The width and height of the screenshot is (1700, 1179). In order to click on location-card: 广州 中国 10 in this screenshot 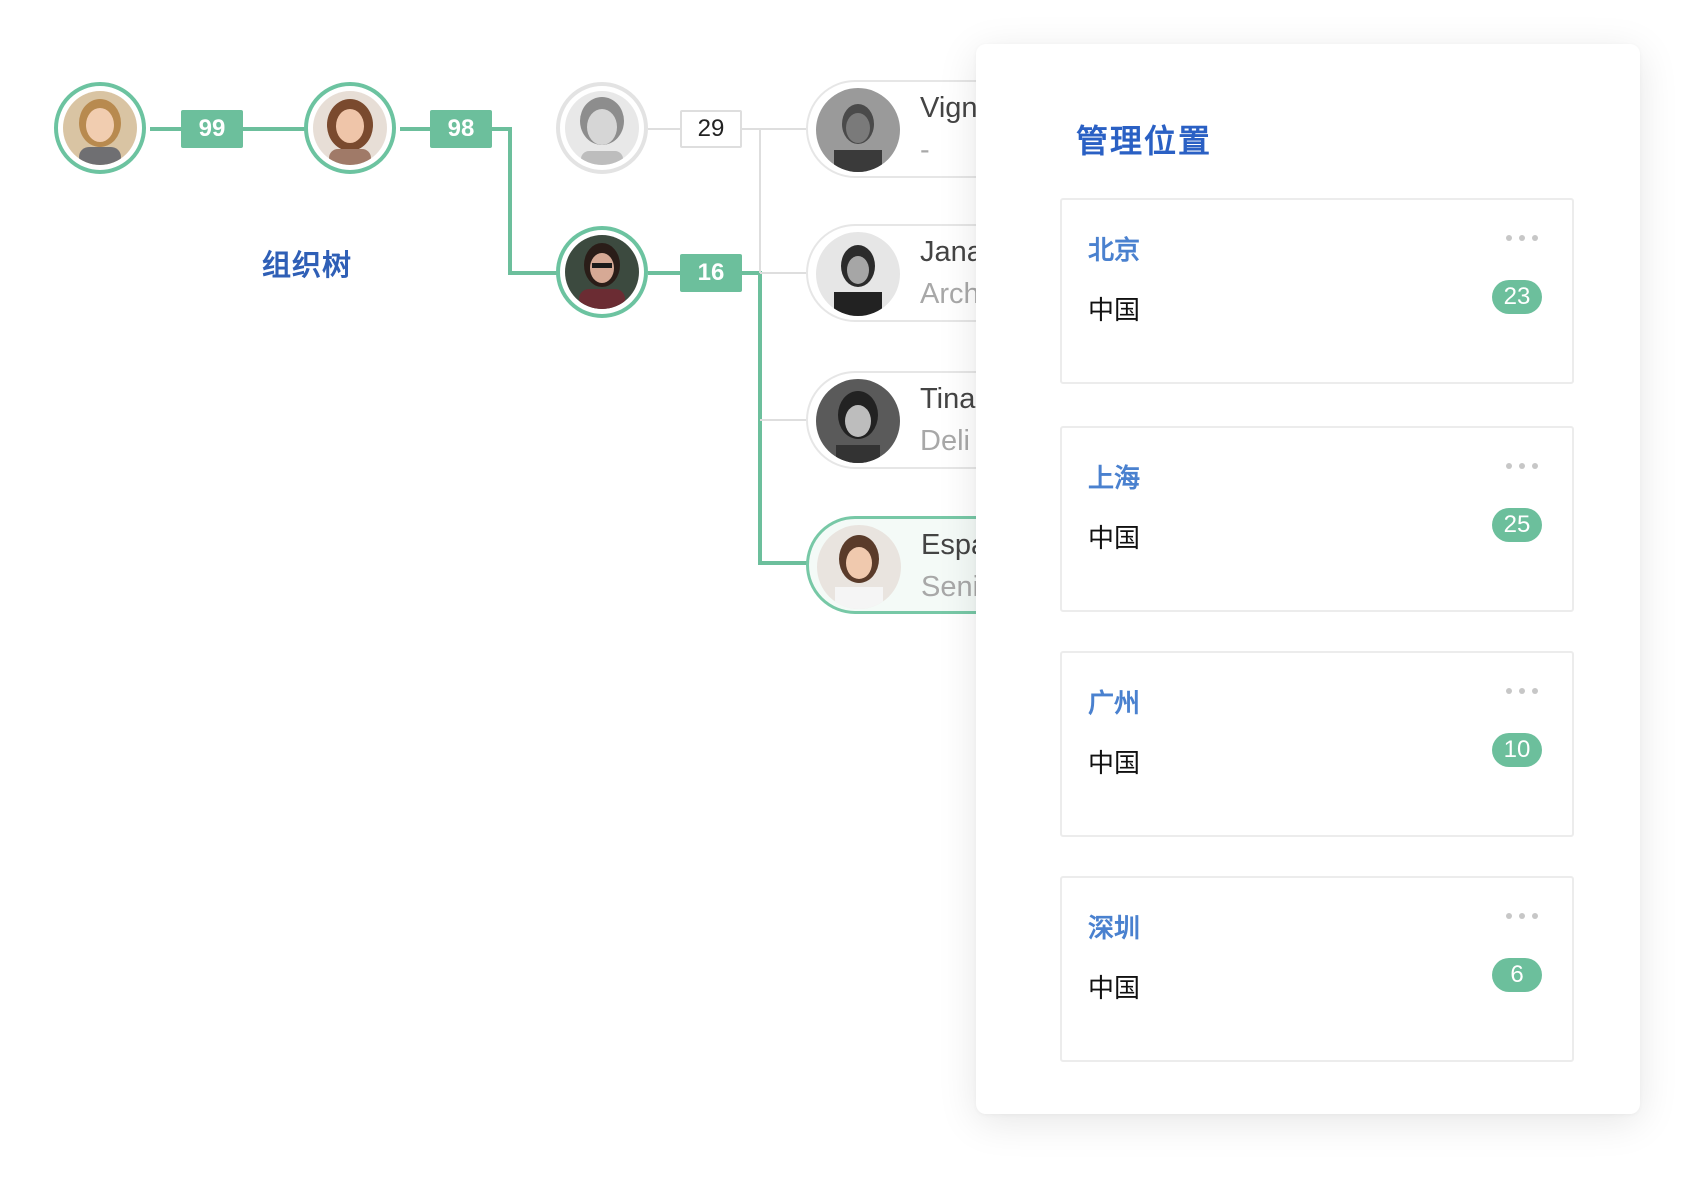, I will do `click(1317, 744)`.